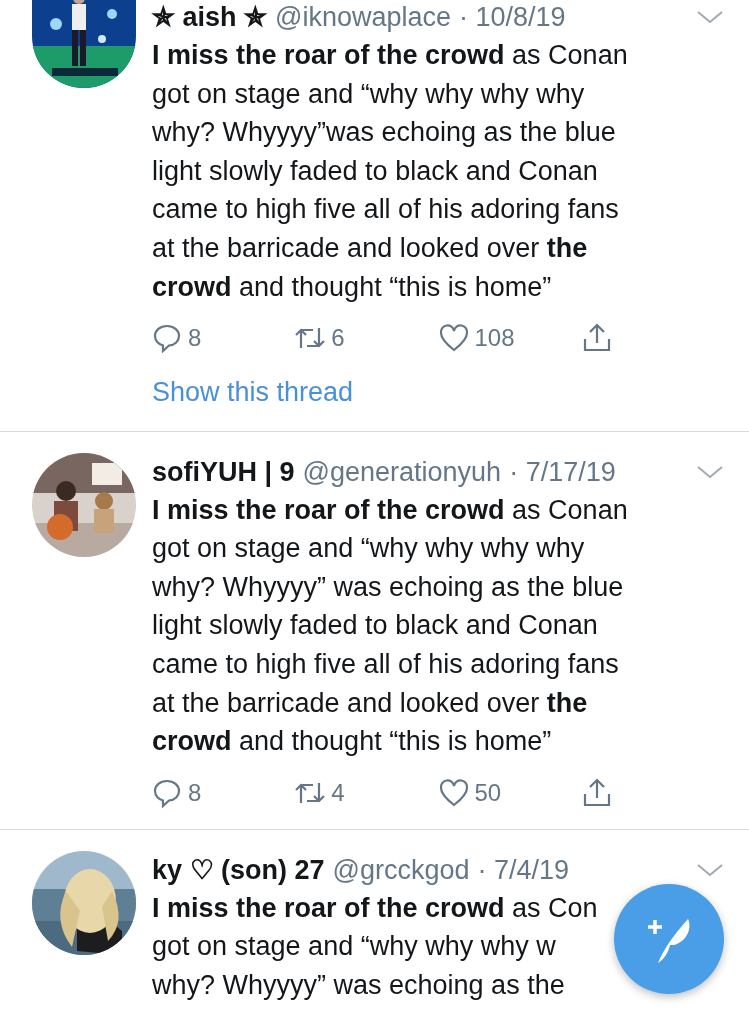  What do you see at coordinates (253, 392) in the screenshot?
I see `show-thread-link: Show this thread` at bounding box center [253, 392].